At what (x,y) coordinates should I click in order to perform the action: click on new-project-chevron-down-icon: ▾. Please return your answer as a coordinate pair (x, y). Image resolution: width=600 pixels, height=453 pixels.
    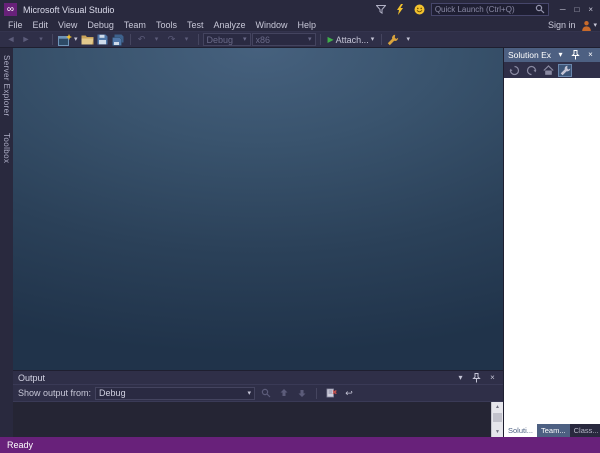
    Looking at the image, I should click on (76, 39).